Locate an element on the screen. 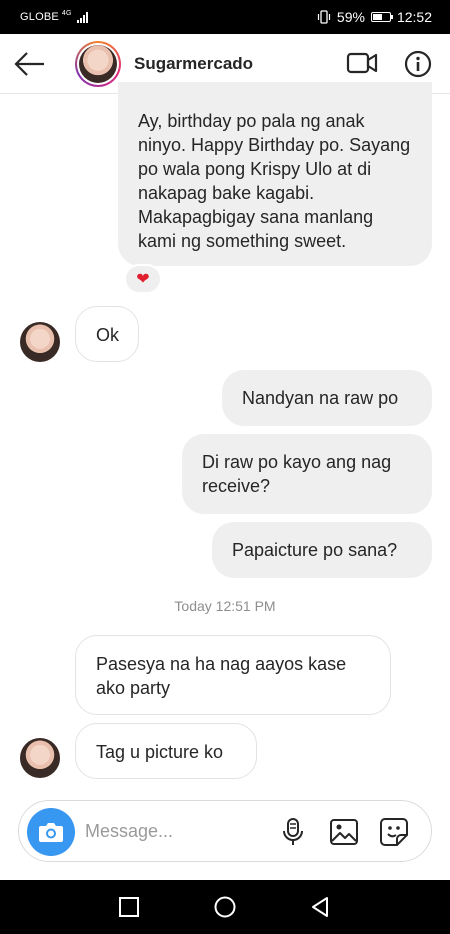 Image resolution: width=450 pixels, height=934 pixels. message-bubble-incoming: Ok is located at coordinates (107, 334).